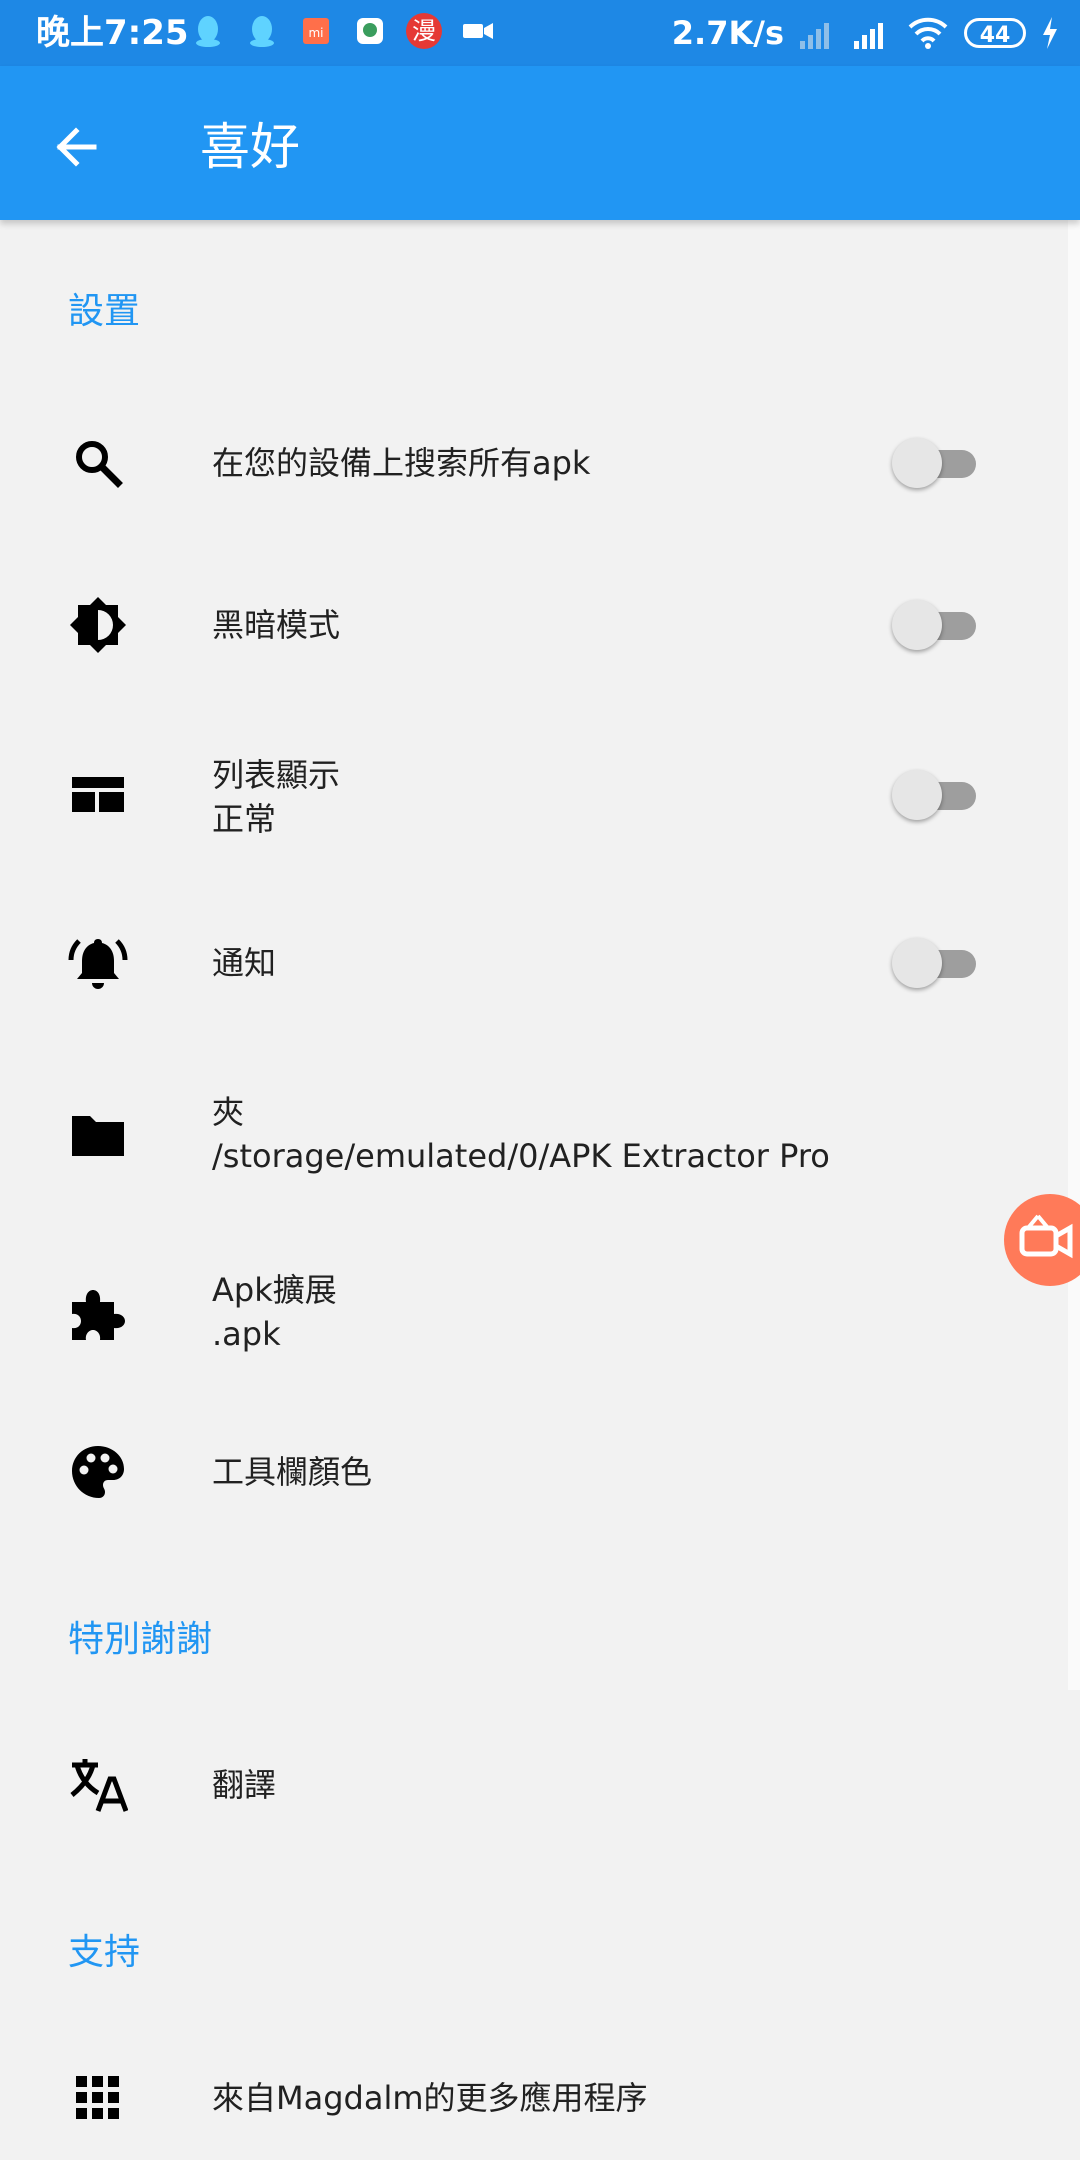 This screenshot has height=2160, width=1080. What do you see at coordinates (995, 33) in the screenshot?
I see `battery-icon: 44` at bounding box center [995, 33].